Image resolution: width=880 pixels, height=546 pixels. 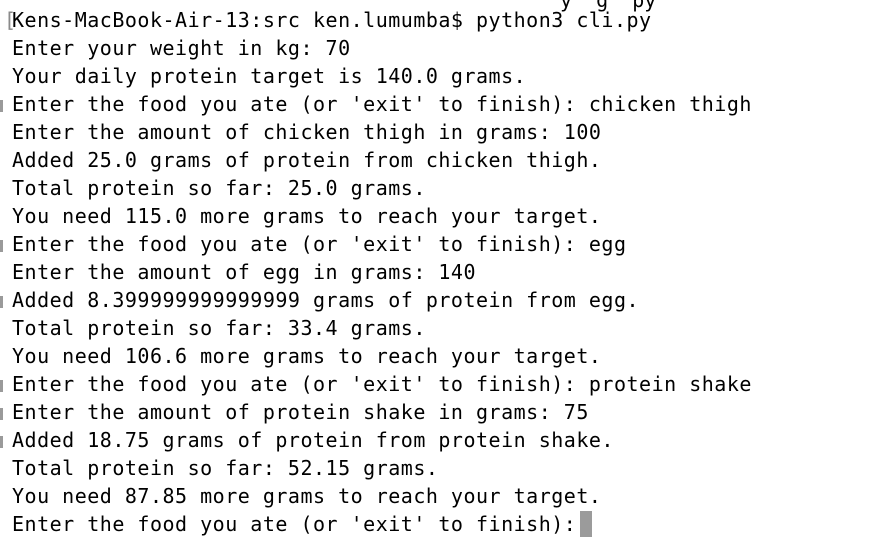 What do you see at coordinates (181, 48) in the screenshot?
I see `output-line: Enter your weight in kg: 70` at bounding box center [181, 48].